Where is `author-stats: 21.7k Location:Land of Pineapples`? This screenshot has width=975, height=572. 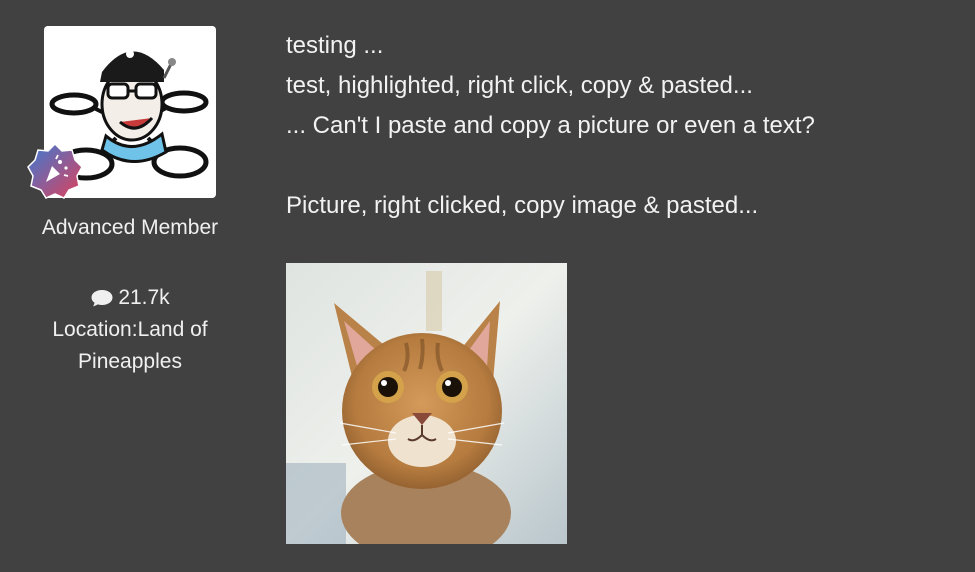 author-stats: 21.7k Location:Land of Pineapples is located at coordinates (130, 330).